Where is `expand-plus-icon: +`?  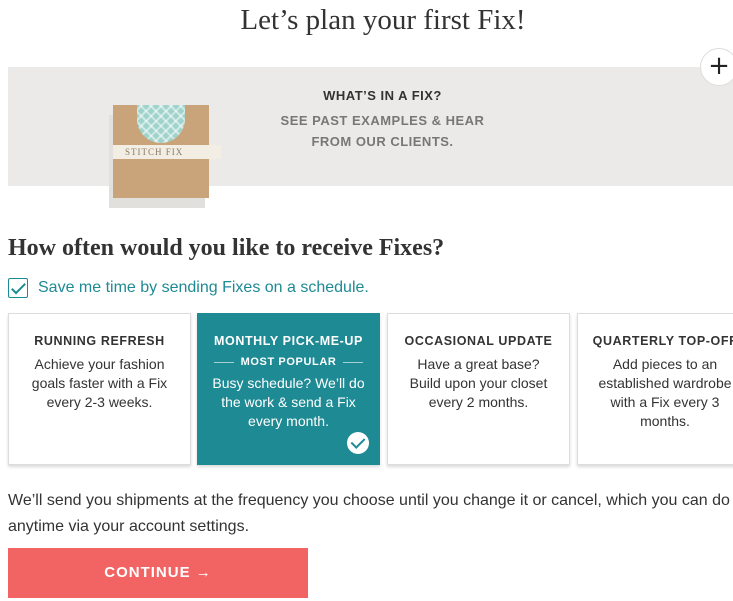
expand-plus-icon: + is located at coordinates (716, 67).